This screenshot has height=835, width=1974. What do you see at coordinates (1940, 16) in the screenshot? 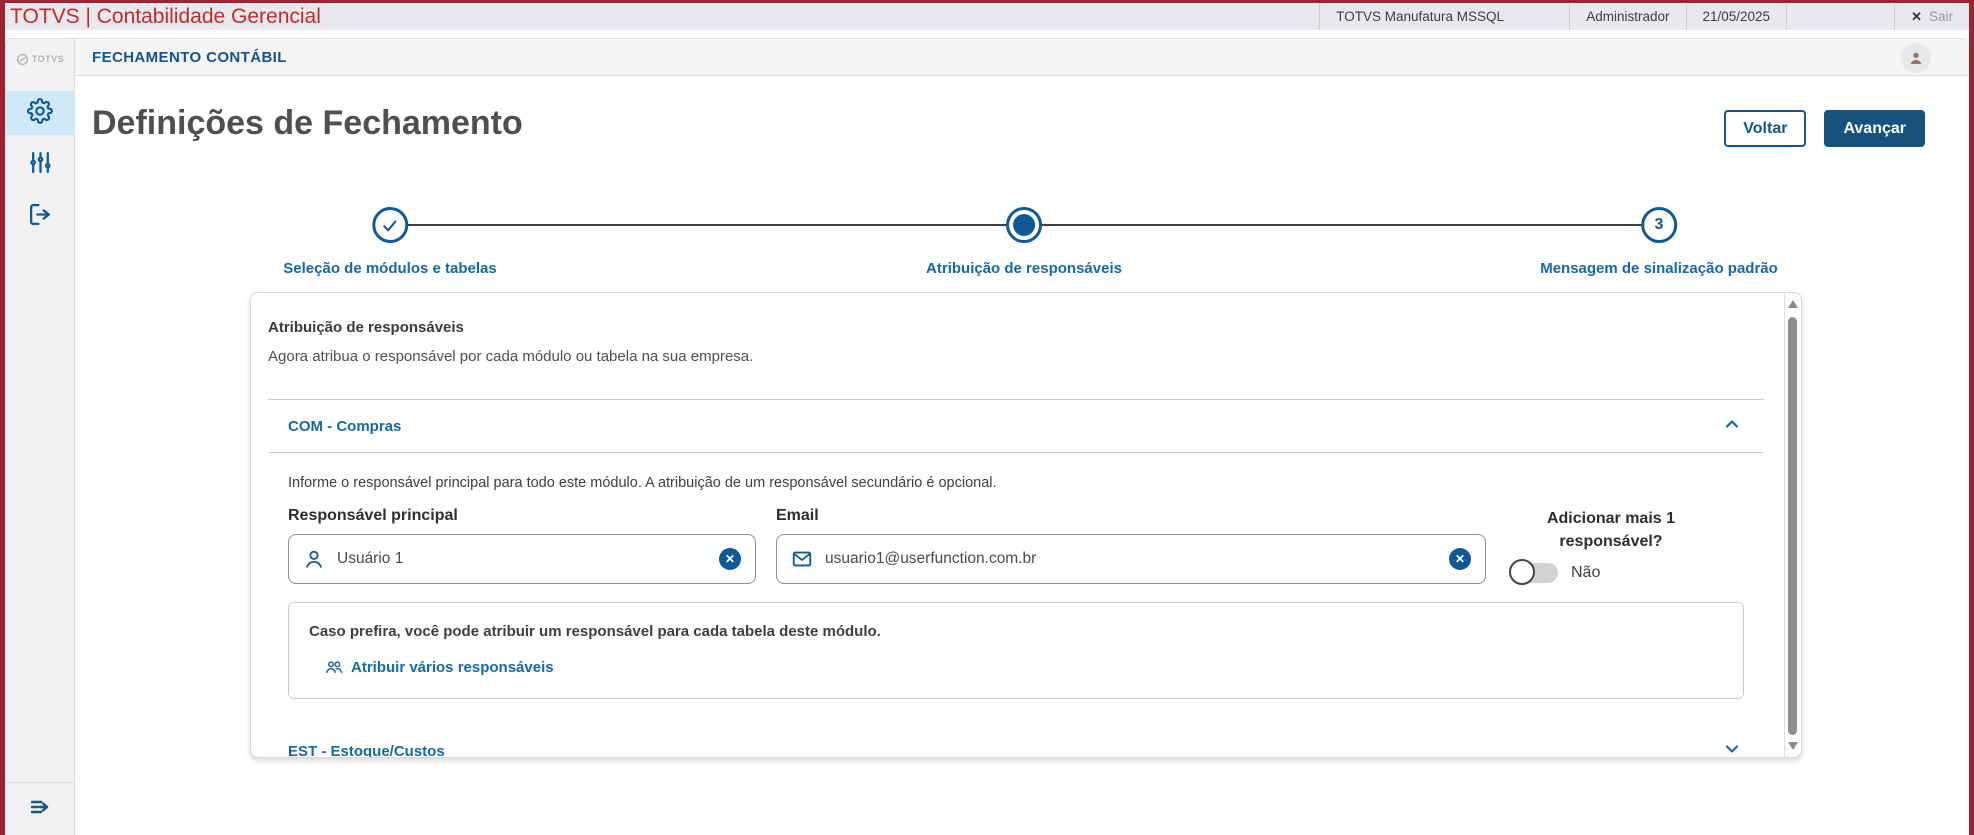
I see `logout-label: Sair` at bounding box center [1940, 16].